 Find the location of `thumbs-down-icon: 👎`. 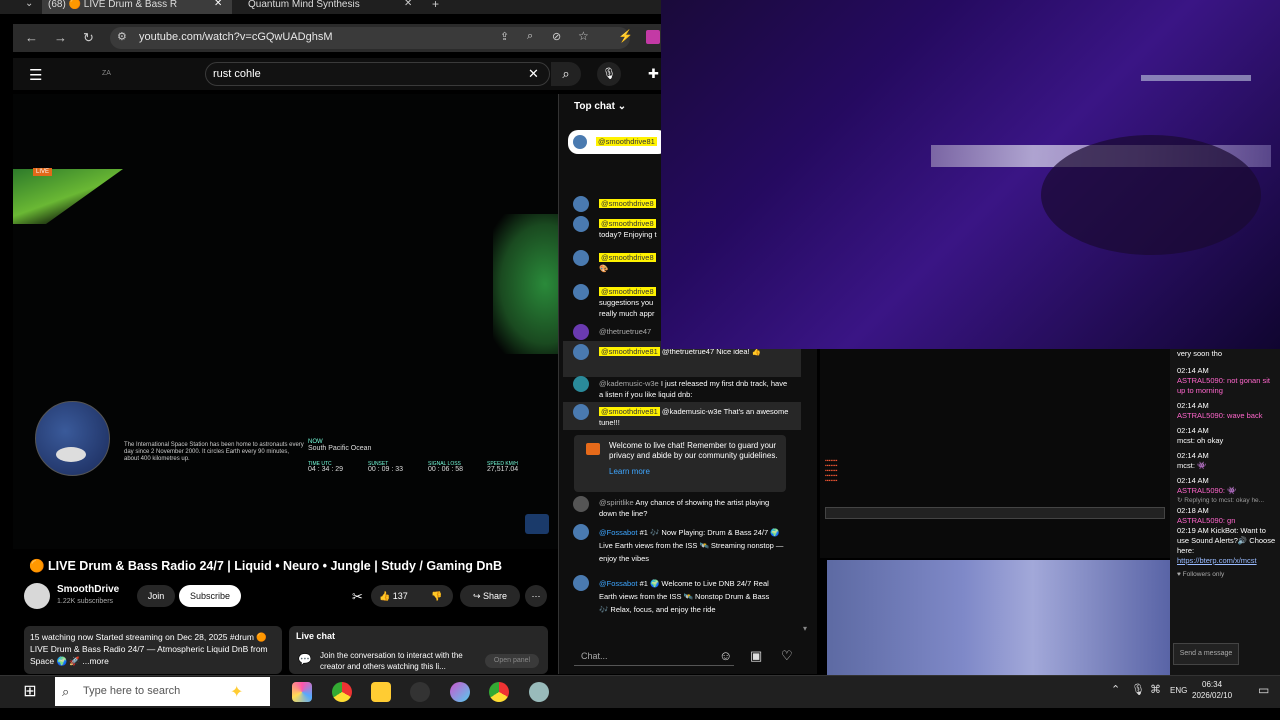

thumbs-down-icon: 👎 is located at coordinates (436, 596).